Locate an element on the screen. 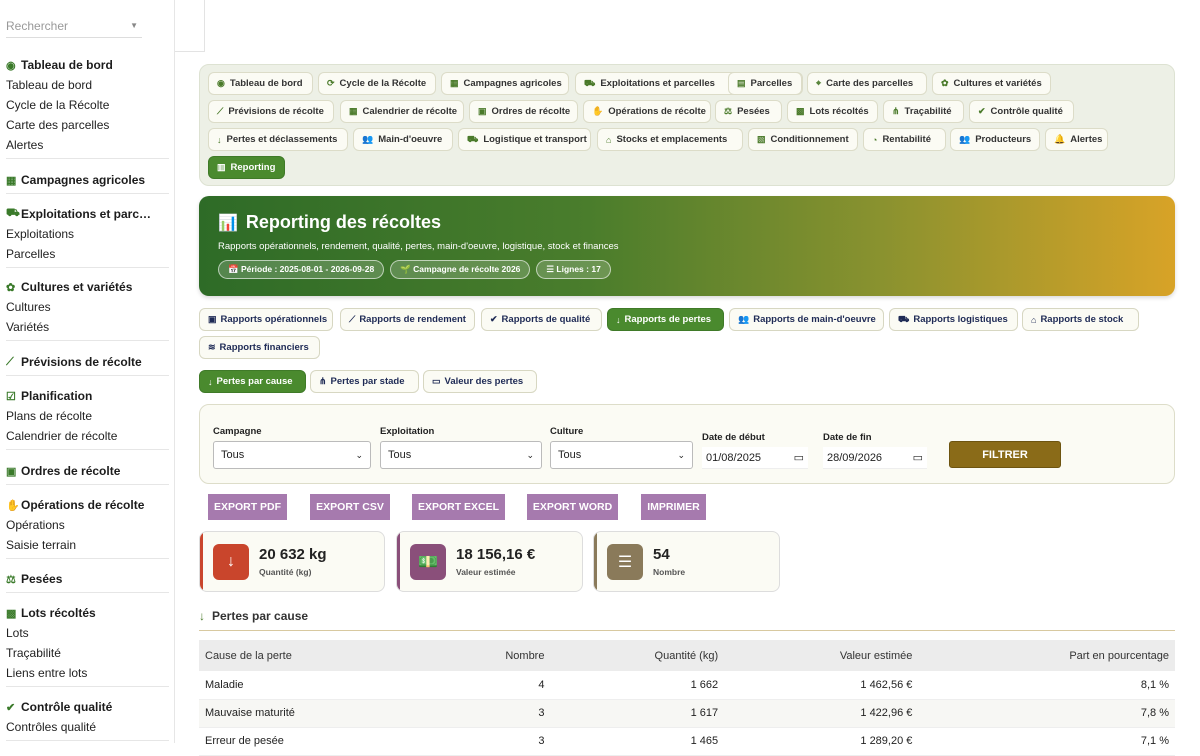  sub-tab-1: ⋔ Pertes par stade is located at coordinates (364, 381).